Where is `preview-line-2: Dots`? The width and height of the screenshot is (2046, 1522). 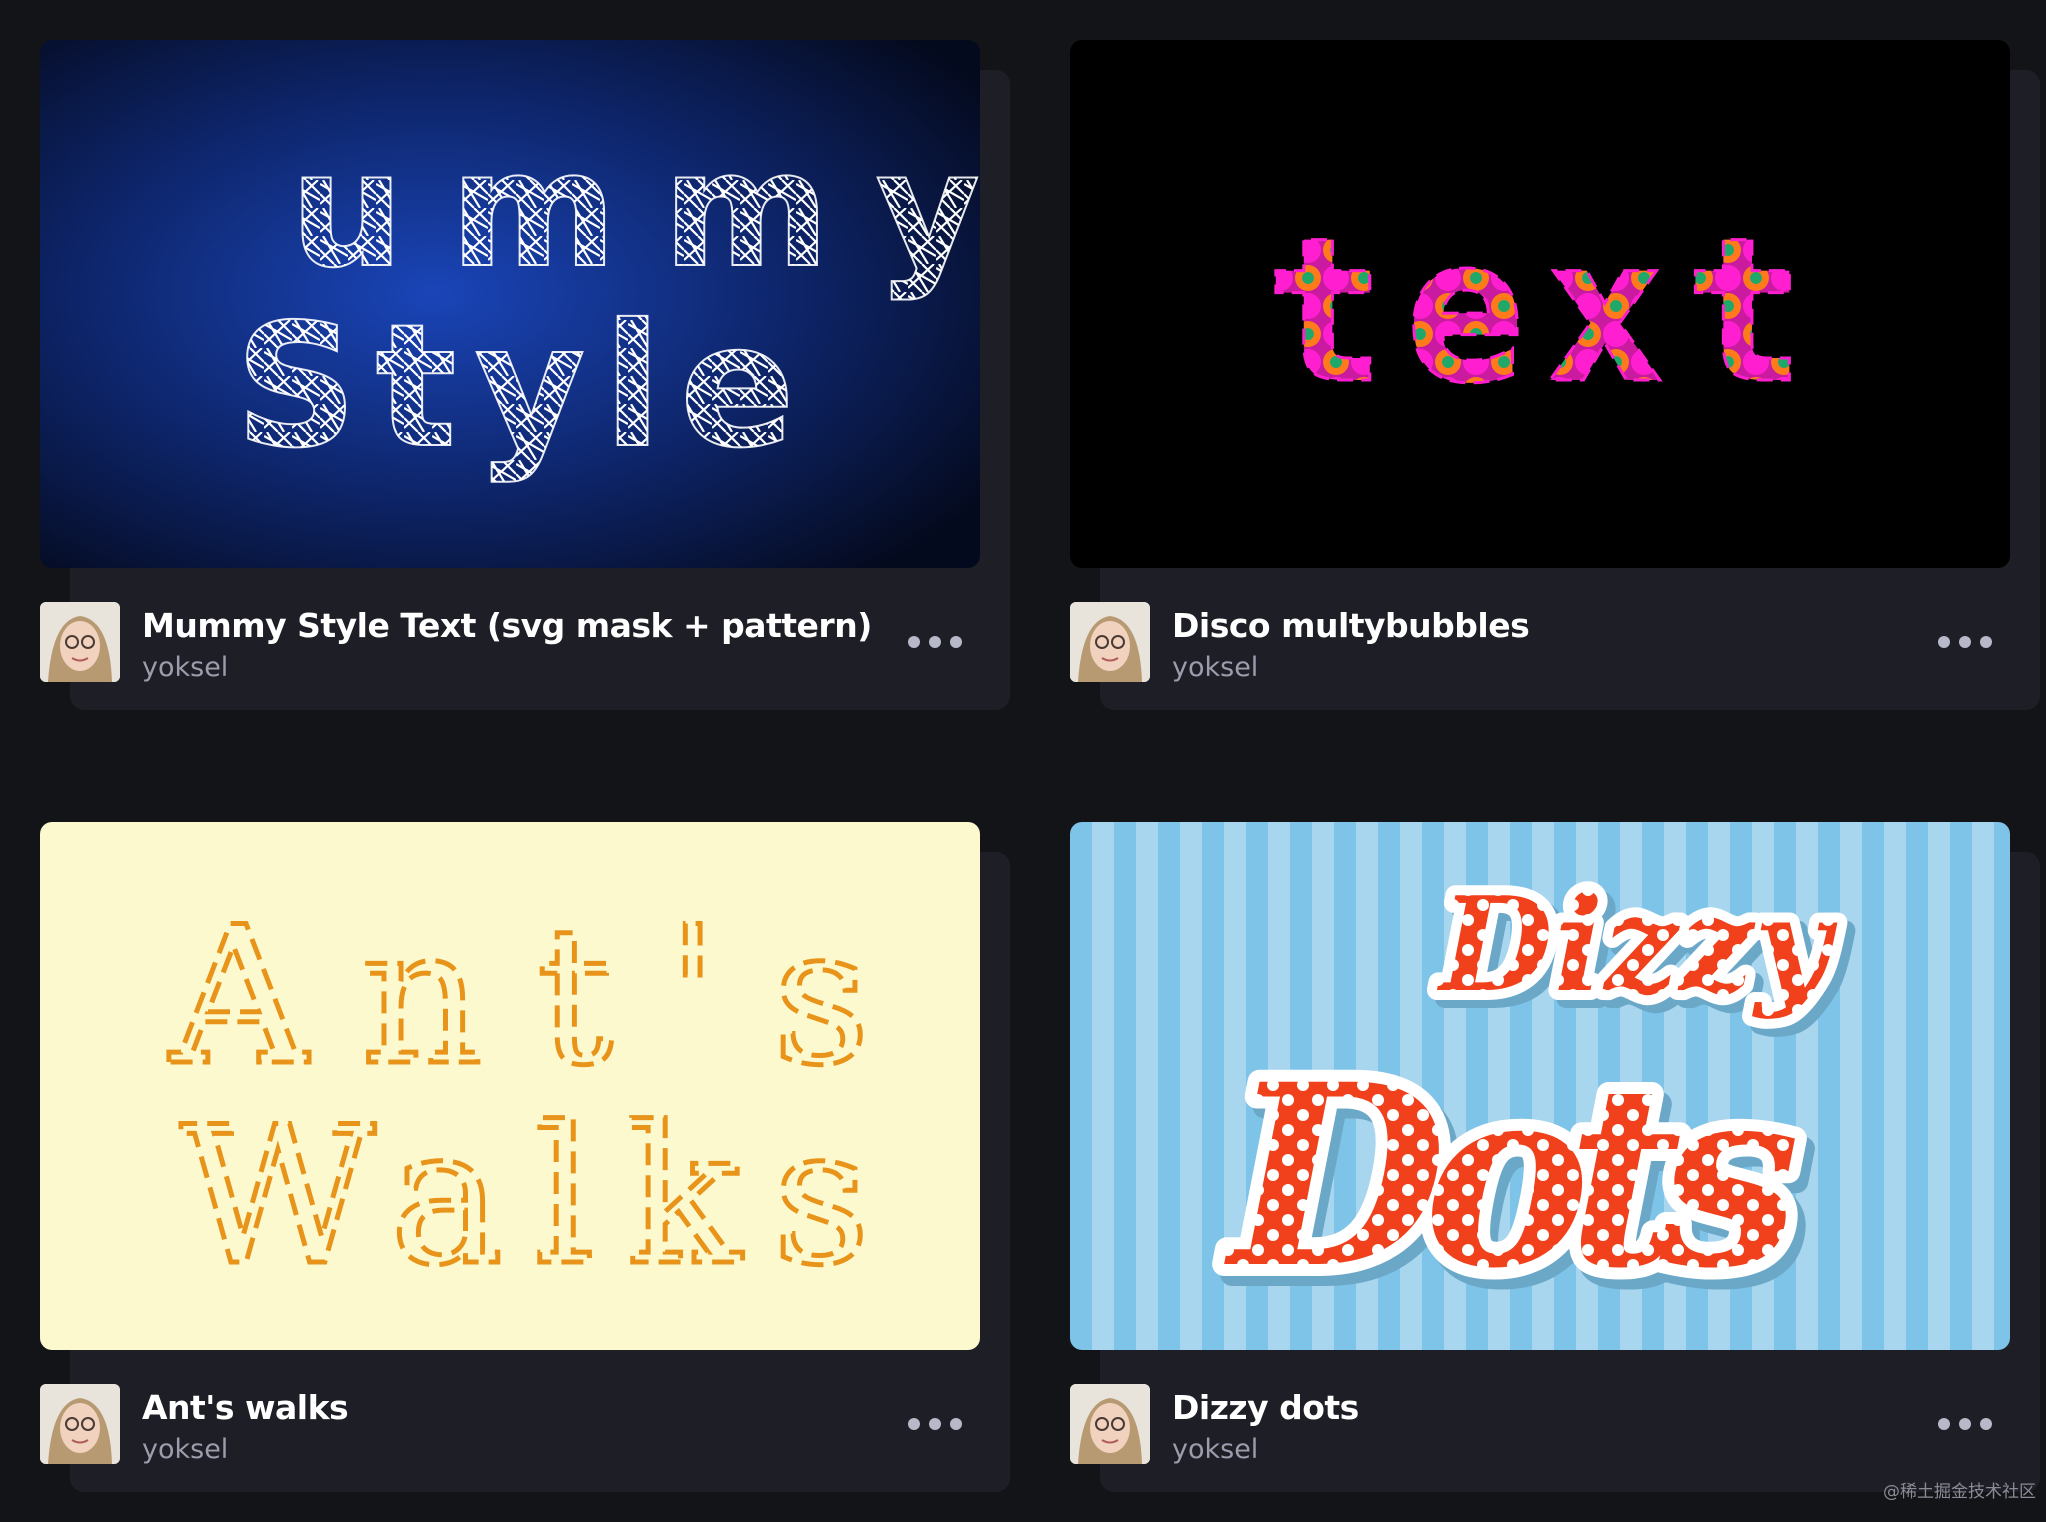
preview-line-2: Dots is located at coordinates (1512, 1176).